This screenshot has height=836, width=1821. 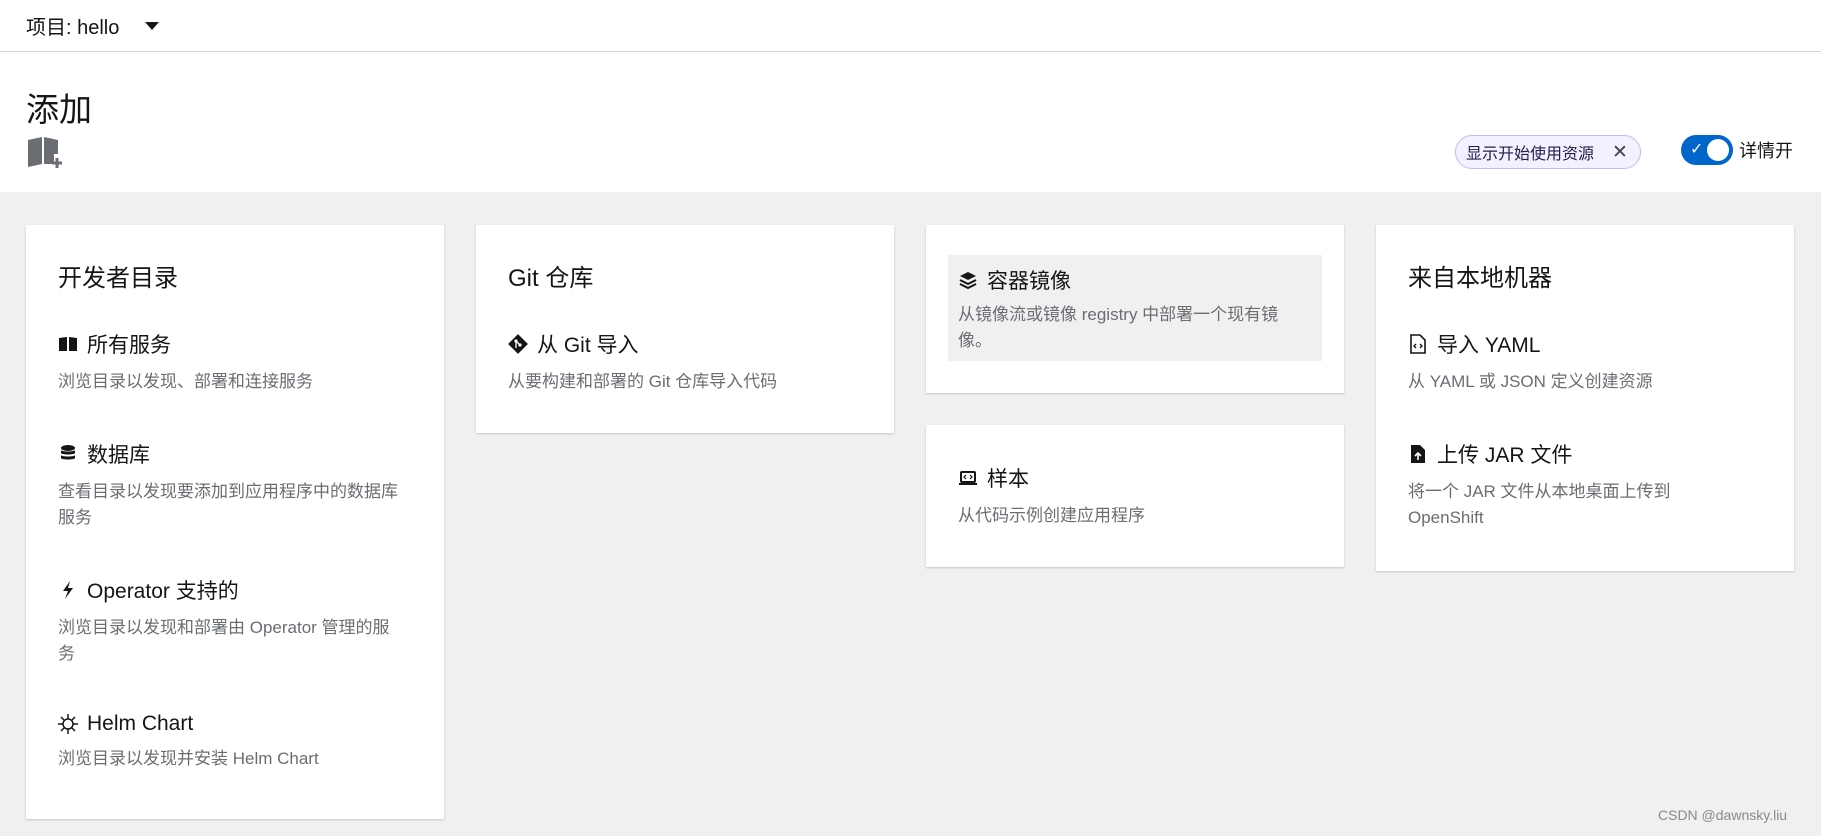 I want to click on caret-down-icon, so click(x=152, y=25).